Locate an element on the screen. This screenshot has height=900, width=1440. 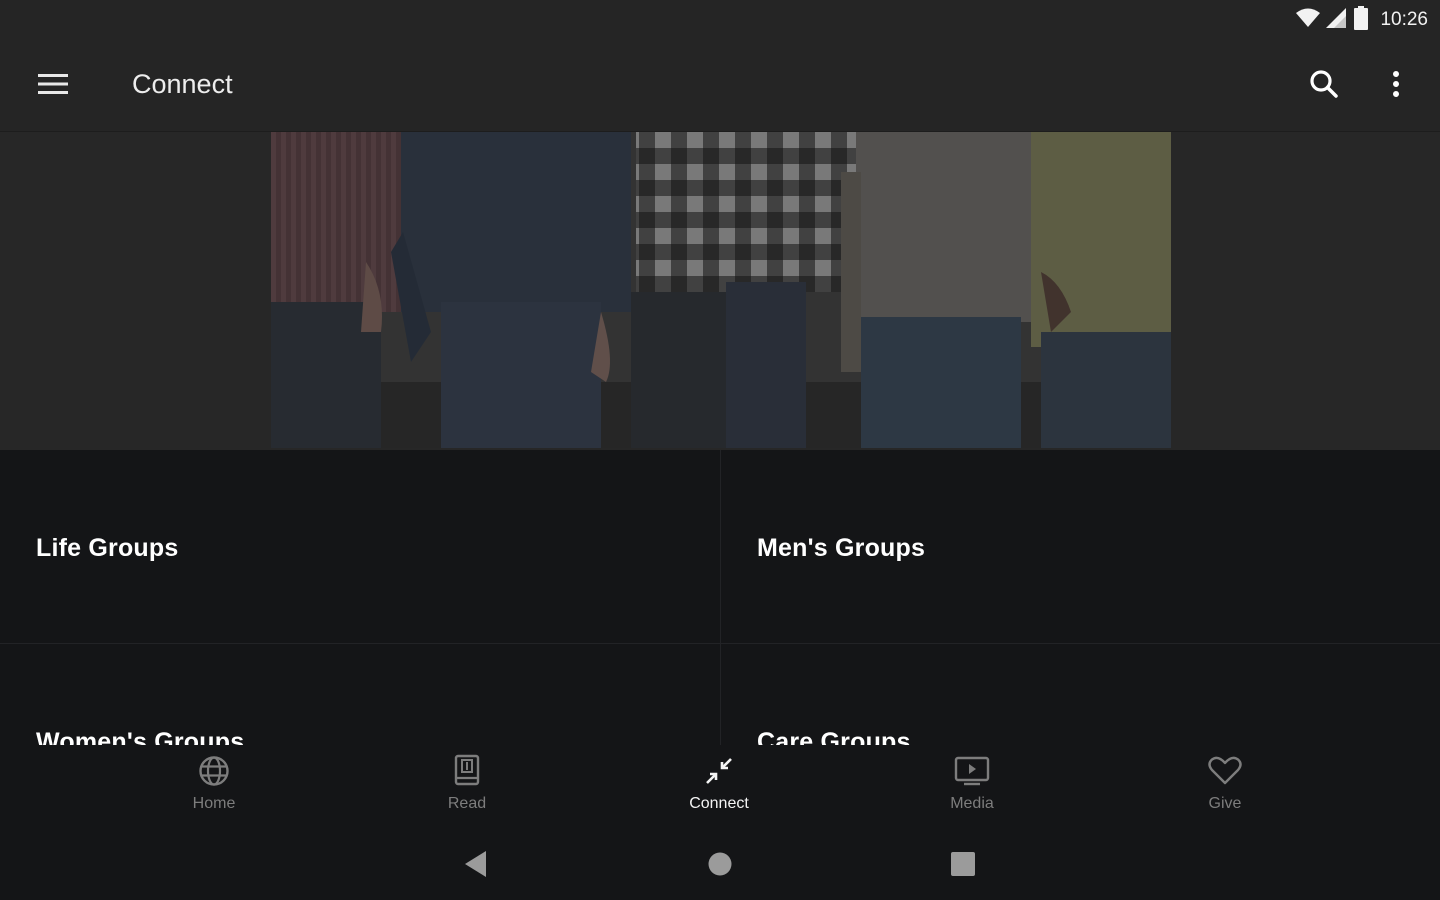
search-icon is located at coordinates (1324, 86).